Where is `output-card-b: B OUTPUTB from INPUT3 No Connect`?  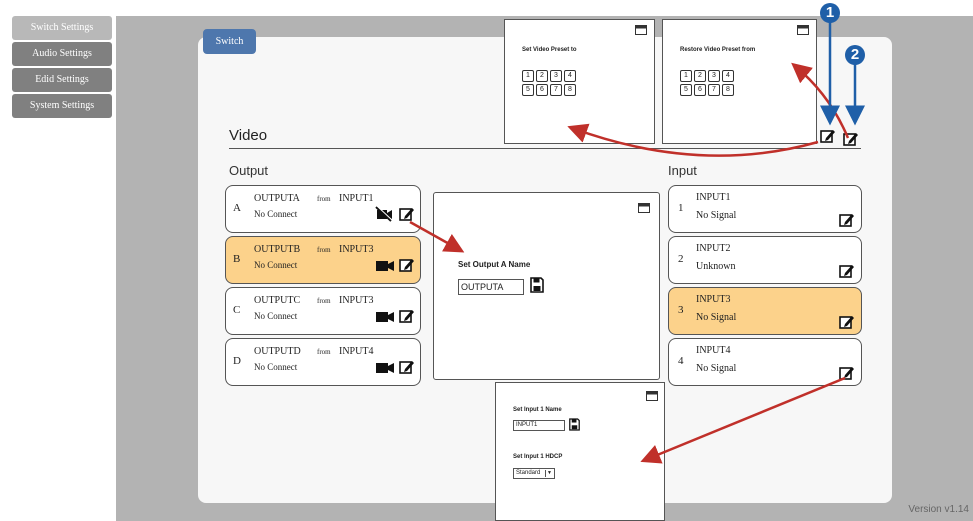
output-card-b: B OUTPUTB from INPUT3 No Connect is located at coordinates (323, 260).